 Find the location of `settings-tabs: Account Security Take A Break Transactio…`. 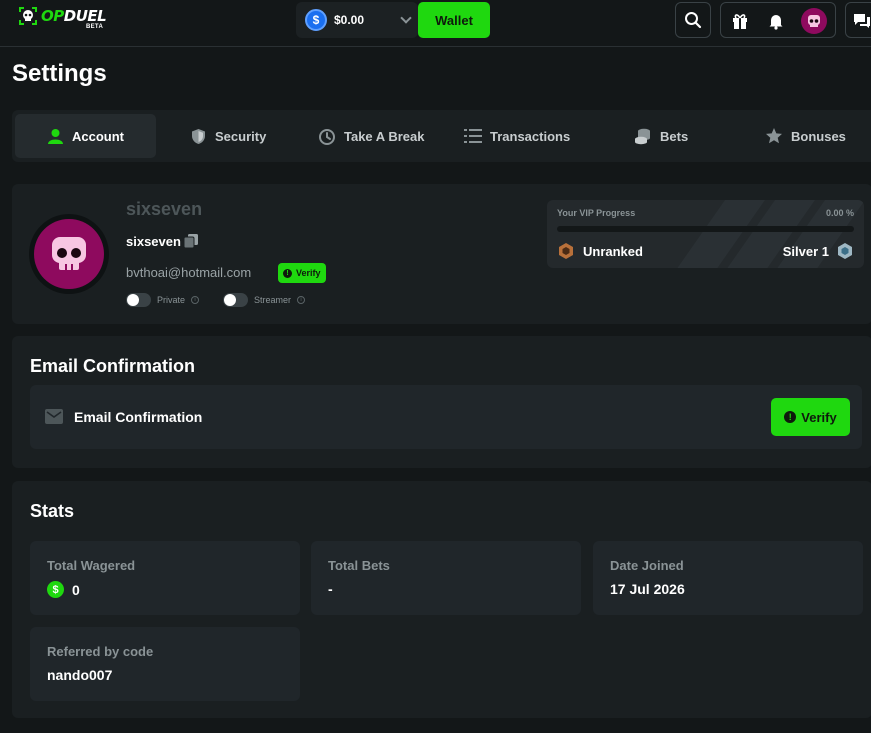

settings-tabs: Account Security Take A Break Transactio… is located at coordinates (441, 136).